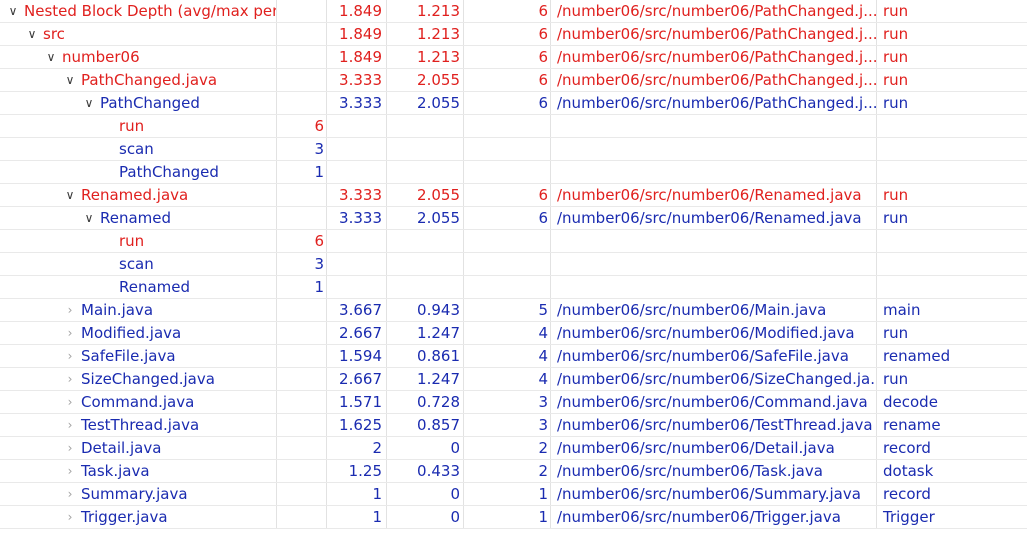 The height and width of the screenshot is (533, 1027). I want to click on name-cell: ∨ Nested Block Depth (avg/max per r, so click(138, 11).